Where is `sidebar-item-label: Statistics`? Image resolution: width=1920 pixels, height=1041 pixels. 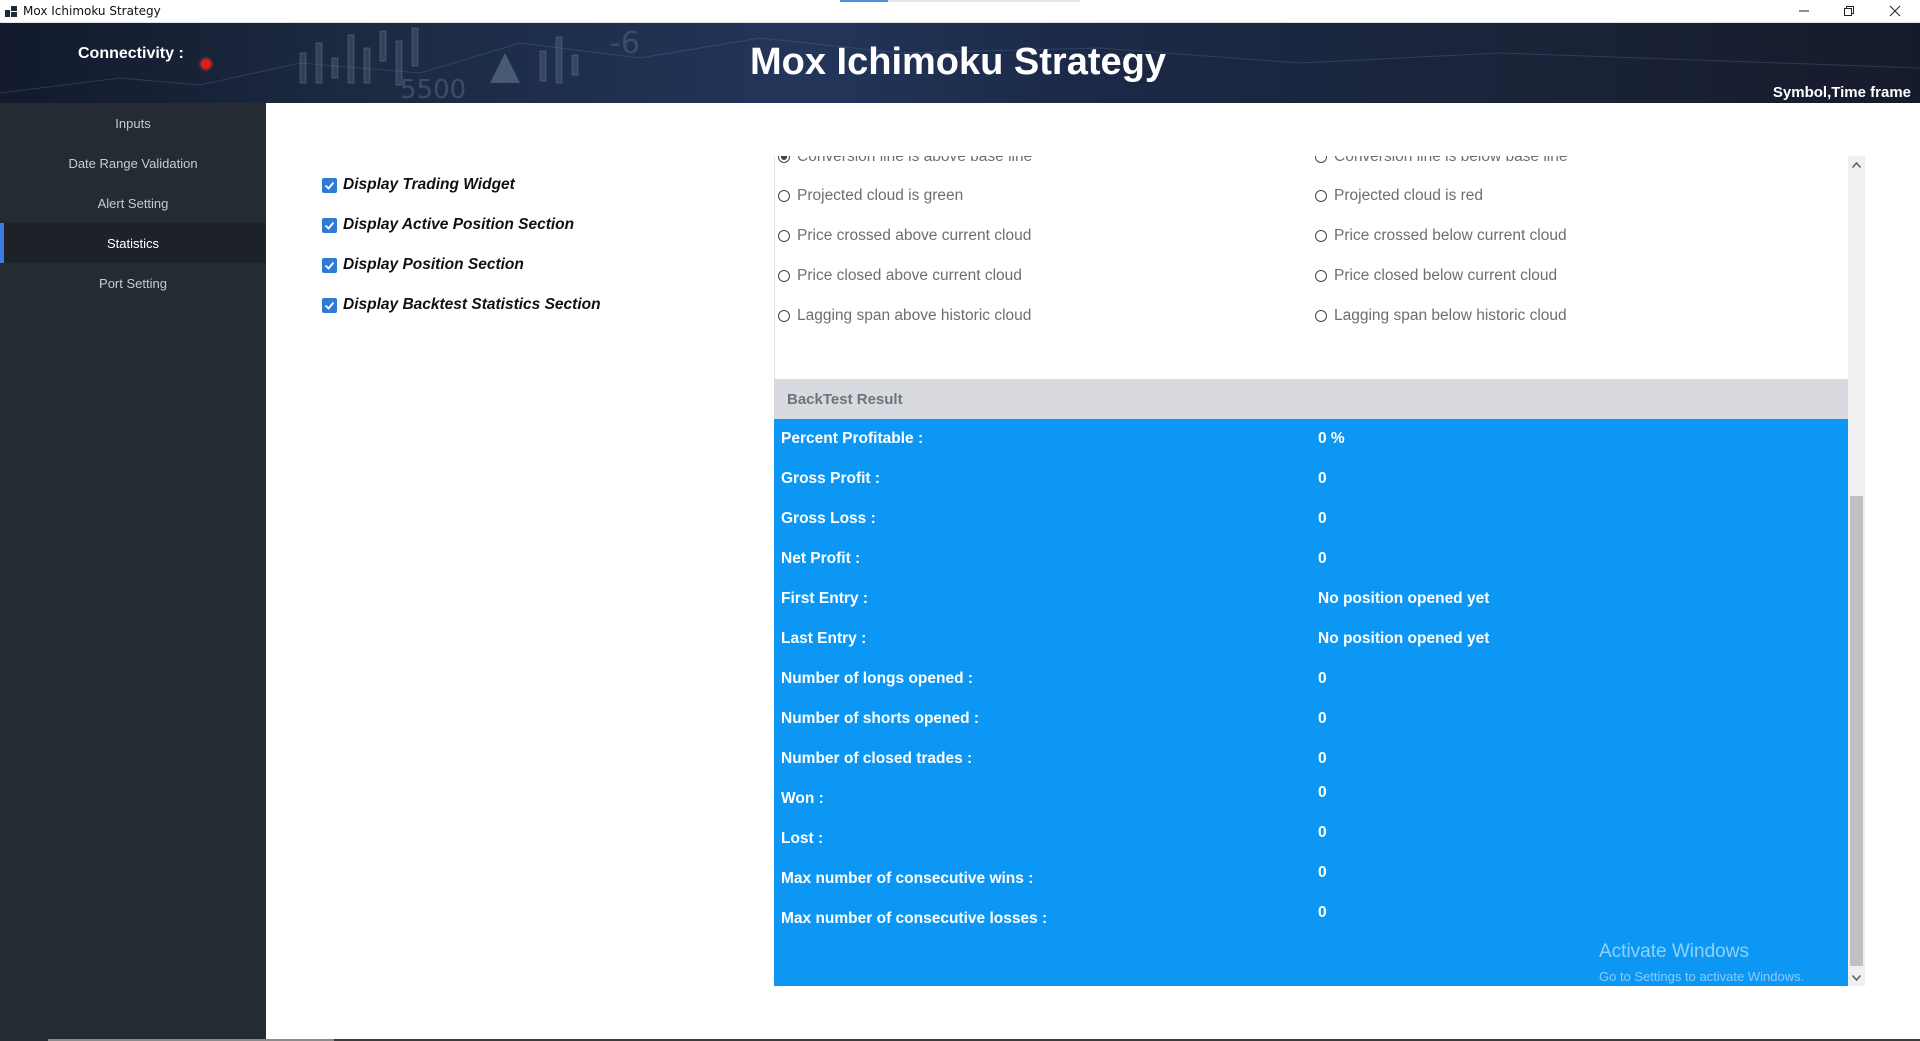
sidebar-item-label: Statistics is located at coordinates (132, 243).